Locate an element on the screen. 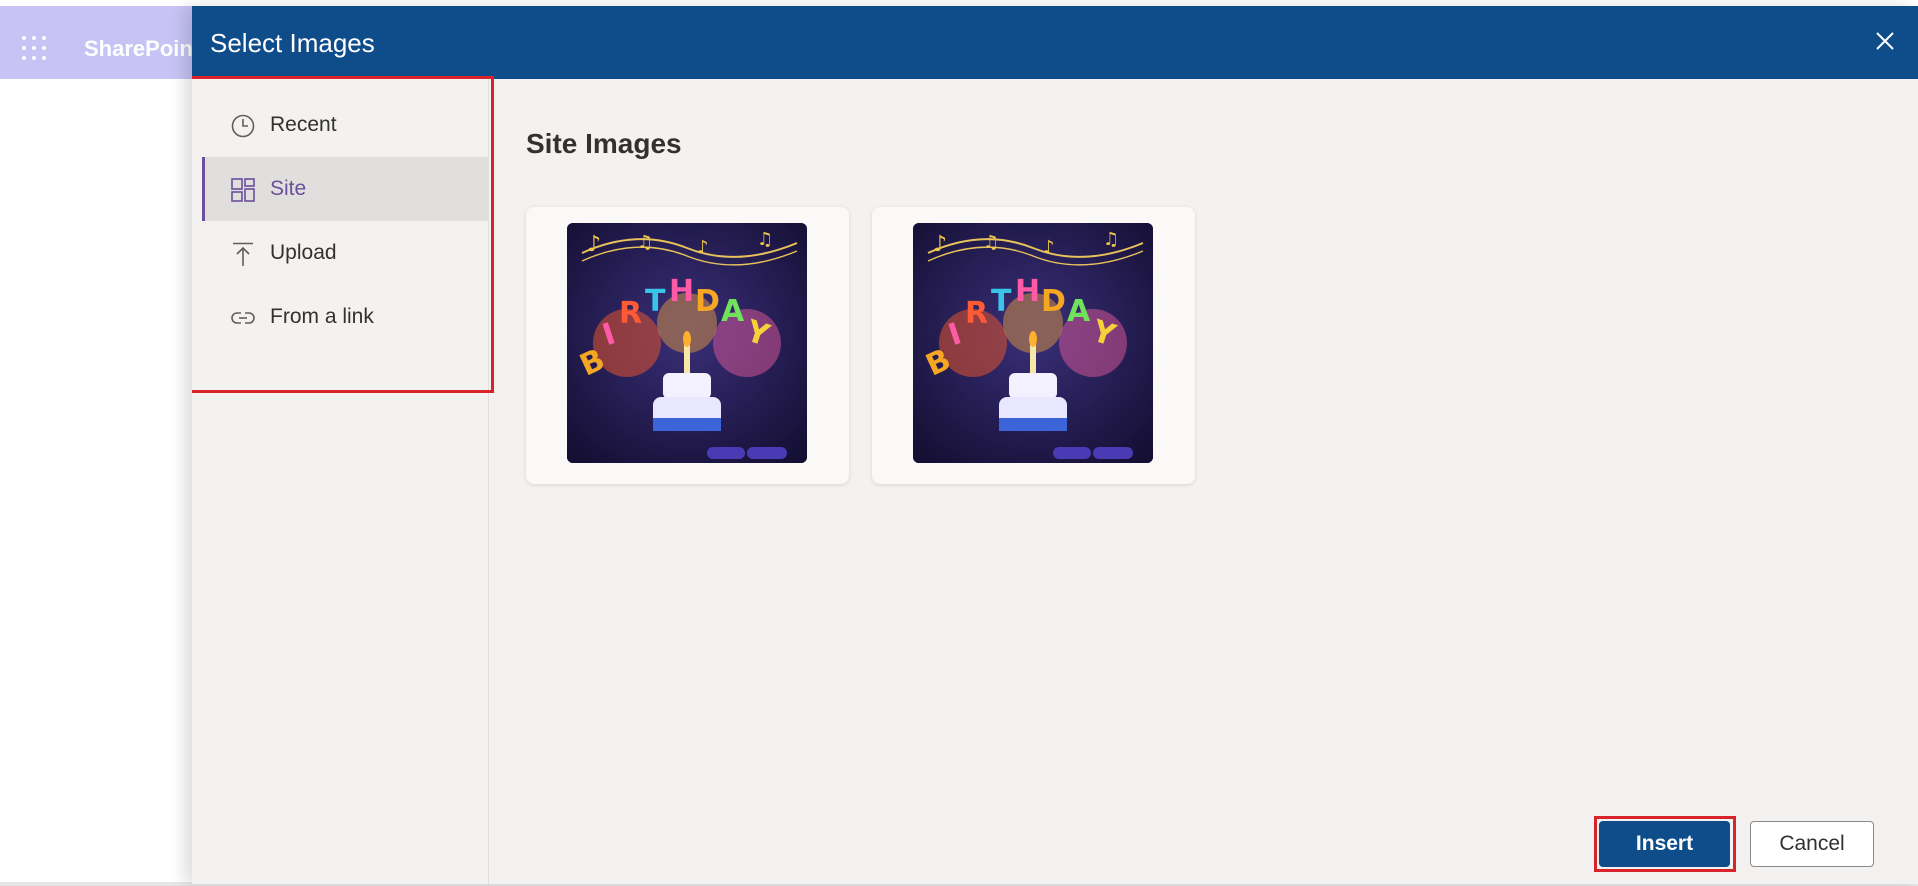 The image size is (1918, 886). nav-item-label: Site is located at coordinates (288, 188).